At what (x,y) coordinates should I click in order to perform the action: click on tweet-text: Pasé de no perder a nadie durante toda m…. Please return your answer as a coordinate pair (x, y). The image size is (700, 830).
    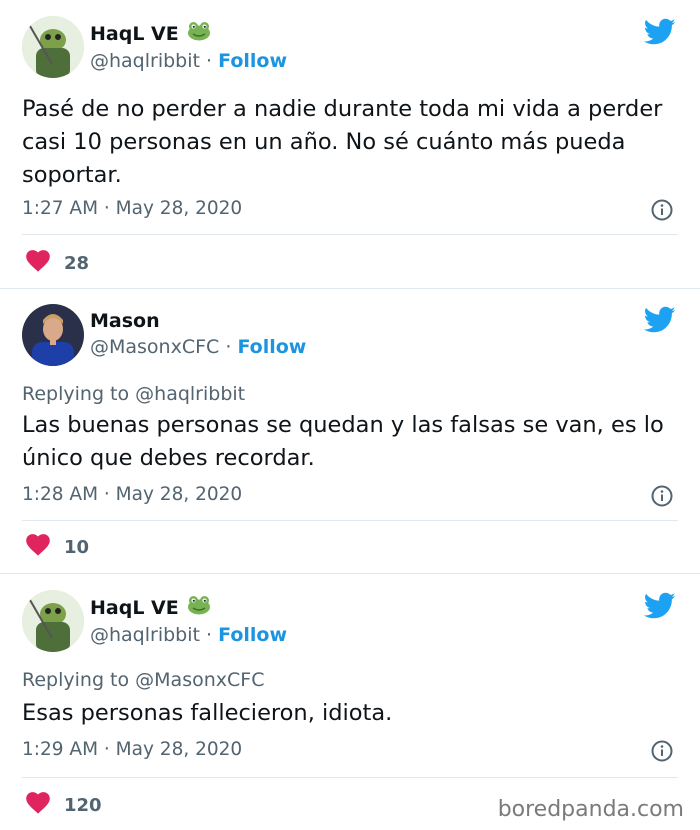
    Looking at the image, I should click on (342, 142).